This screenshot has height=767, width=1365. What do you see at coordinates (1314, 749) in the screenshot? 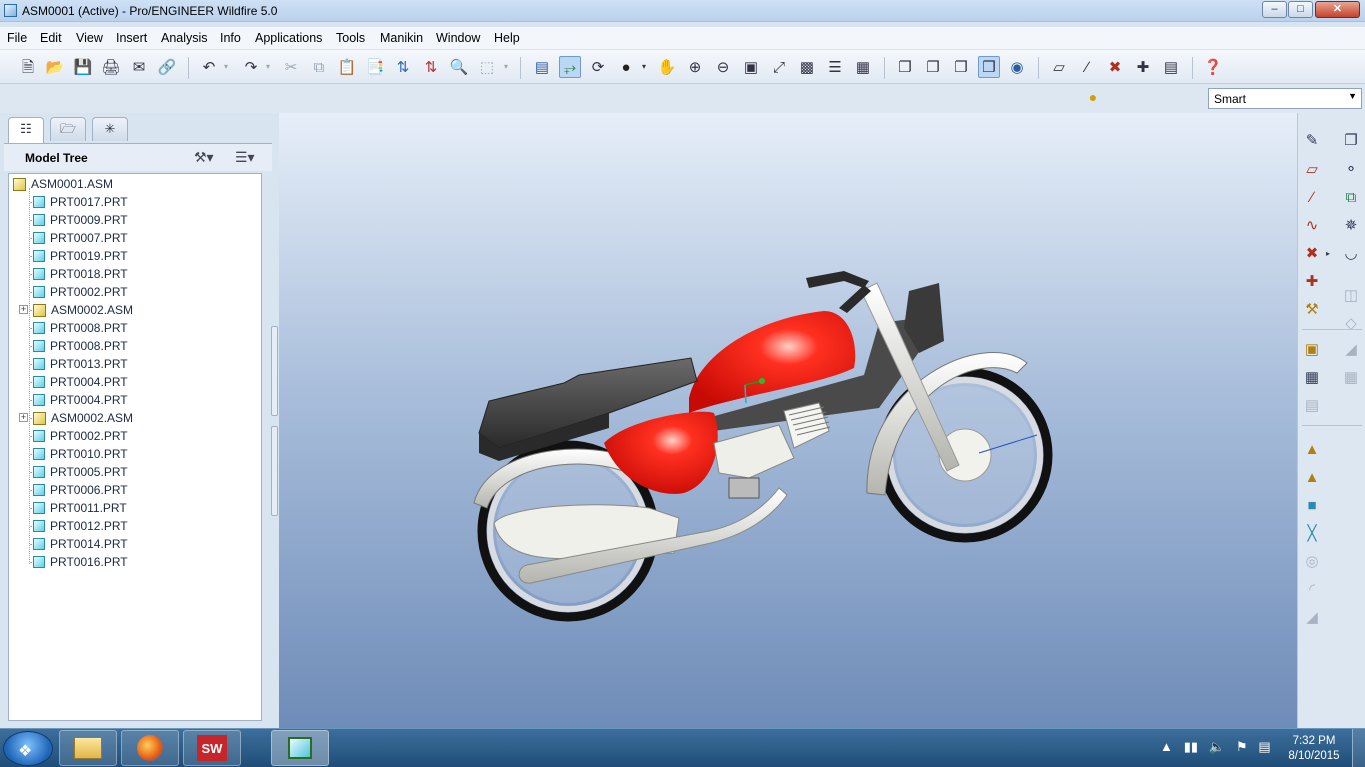
I see `clock: 7:32 PM 8/10/2015` at bounding box center [1314, 749].